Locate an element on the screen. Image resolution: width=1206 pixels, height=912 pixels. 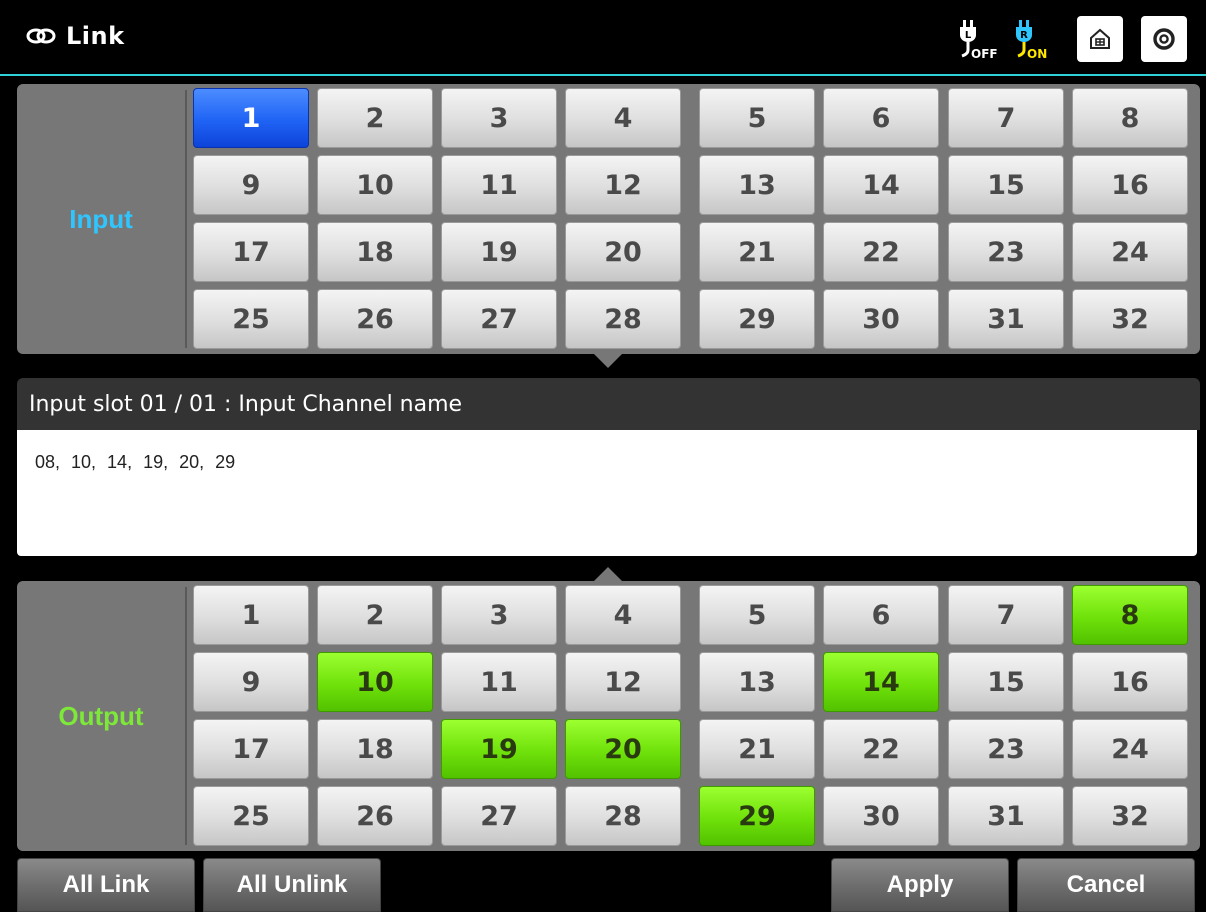
left-power-off-indicator: L OFF is located at coordinates (978, 42).